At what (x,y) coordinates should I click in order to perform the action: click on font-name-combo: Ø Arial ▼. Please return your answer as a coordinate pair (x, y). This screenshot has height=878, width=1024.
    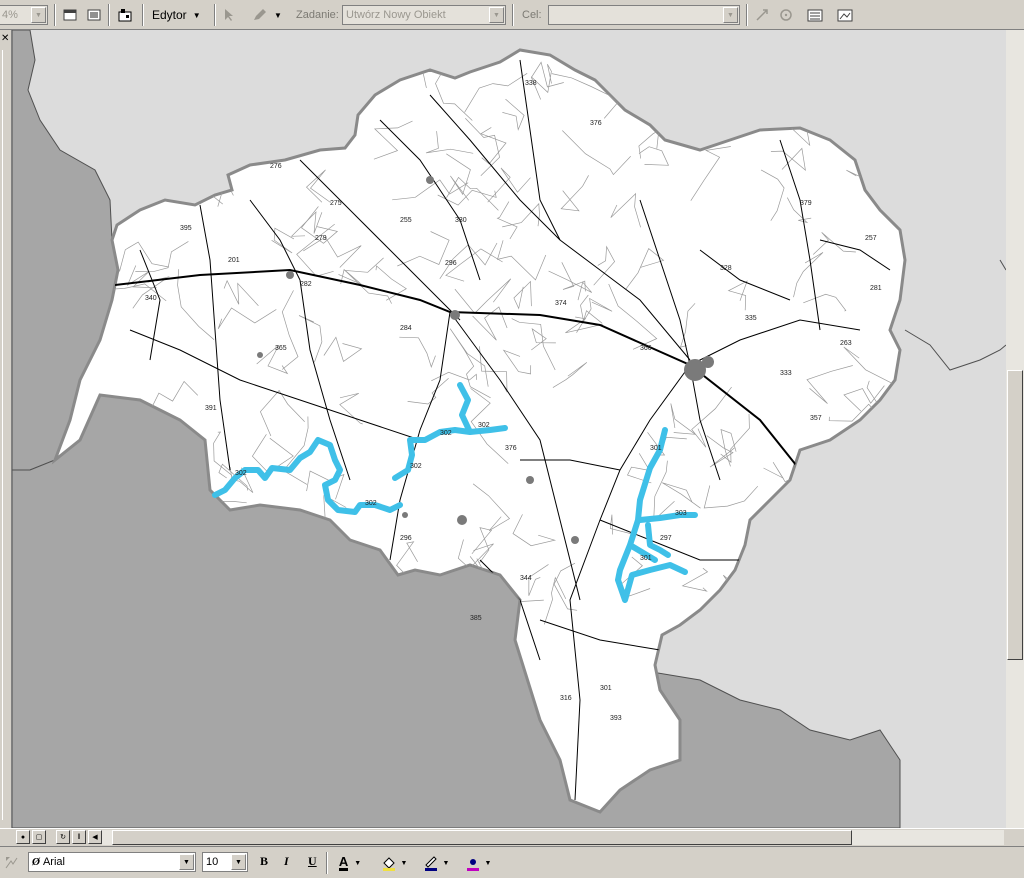
    Looking at the image, I should click on (112, 862).